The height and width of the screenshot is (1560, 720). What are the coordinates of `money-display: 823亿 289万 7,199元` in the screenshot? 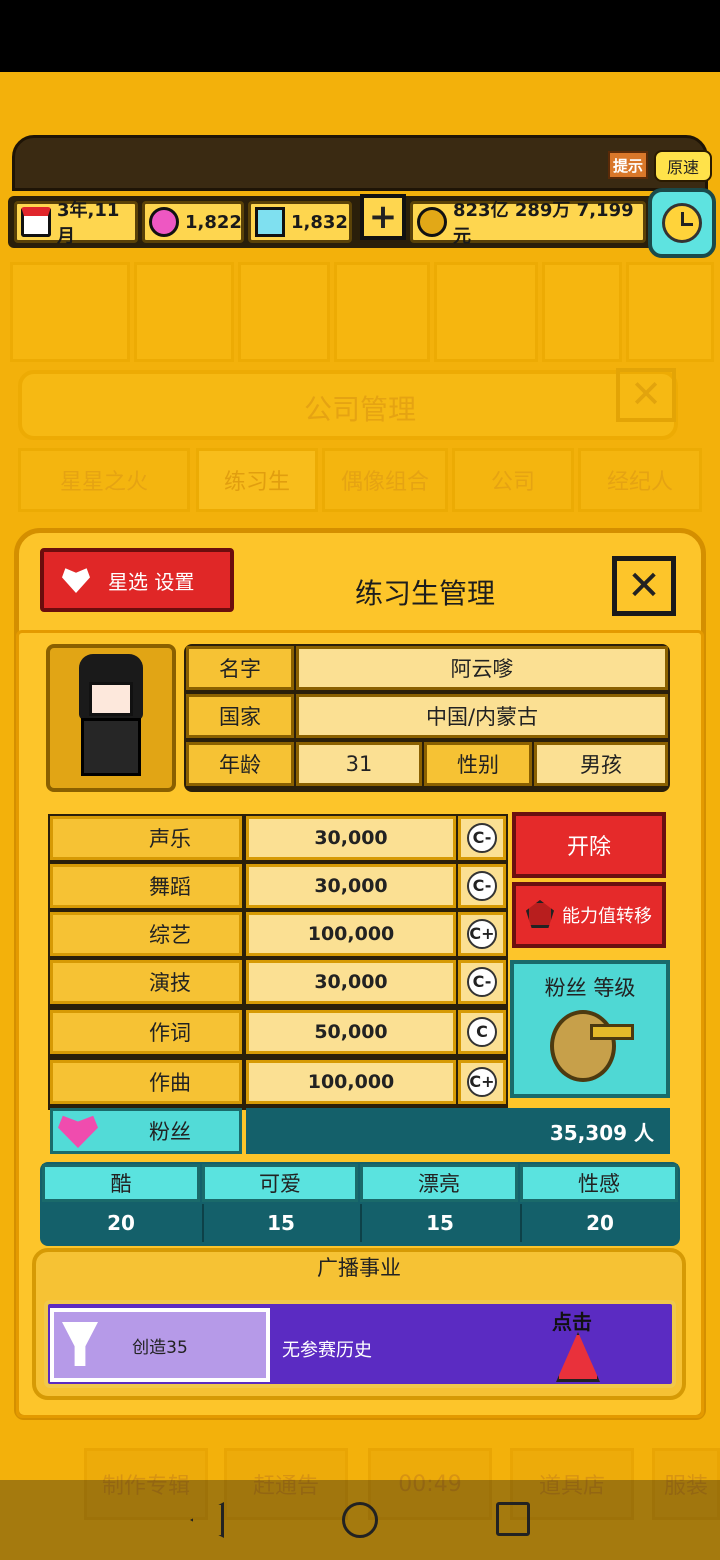 It's located at (528, 223).